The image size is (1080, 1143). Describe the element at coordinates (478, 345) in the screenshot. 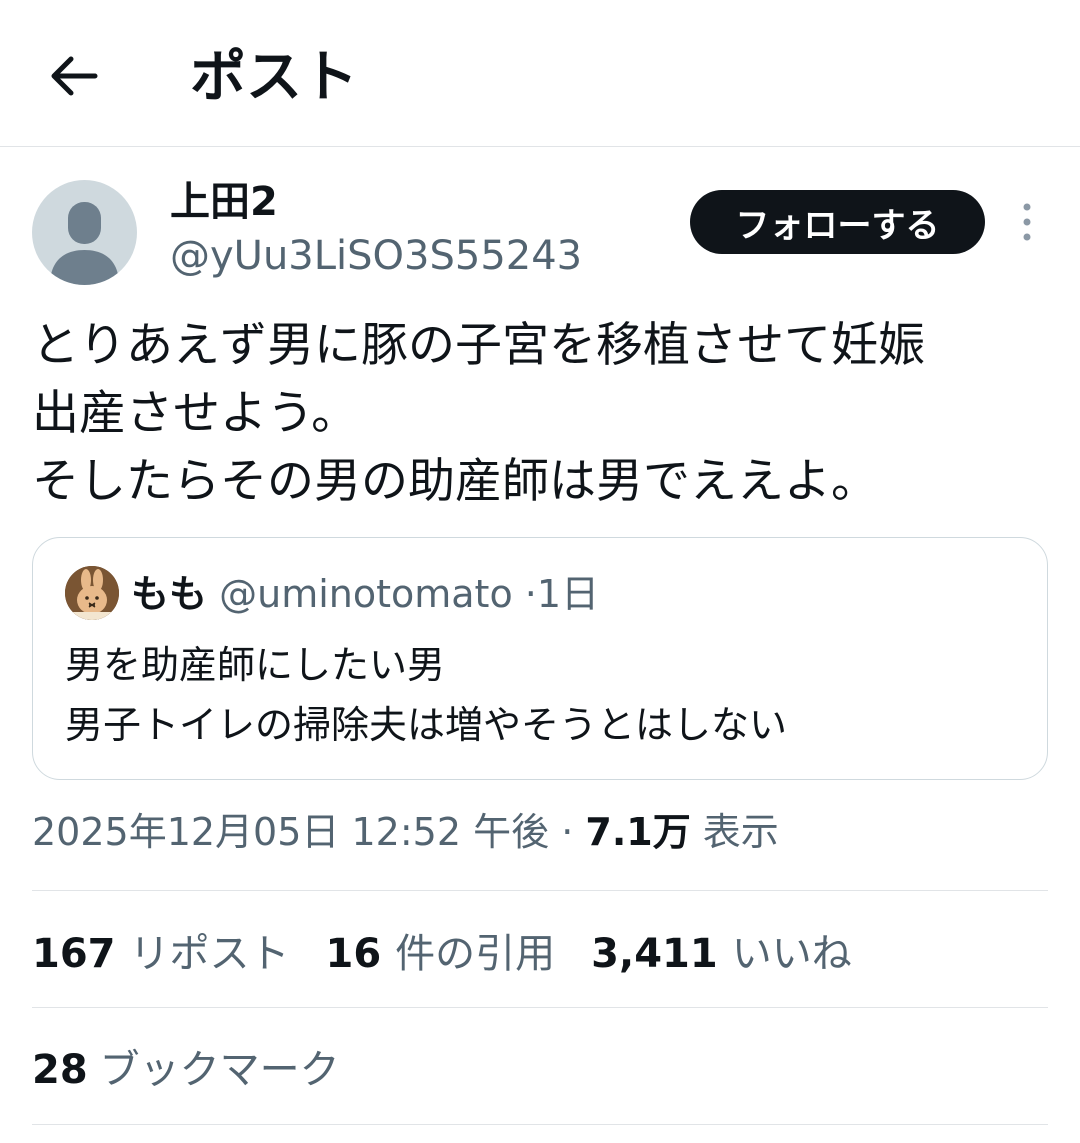

I see `post-text-line: とりあえず男に豚の子宮を移植させて妊娠` at that location.